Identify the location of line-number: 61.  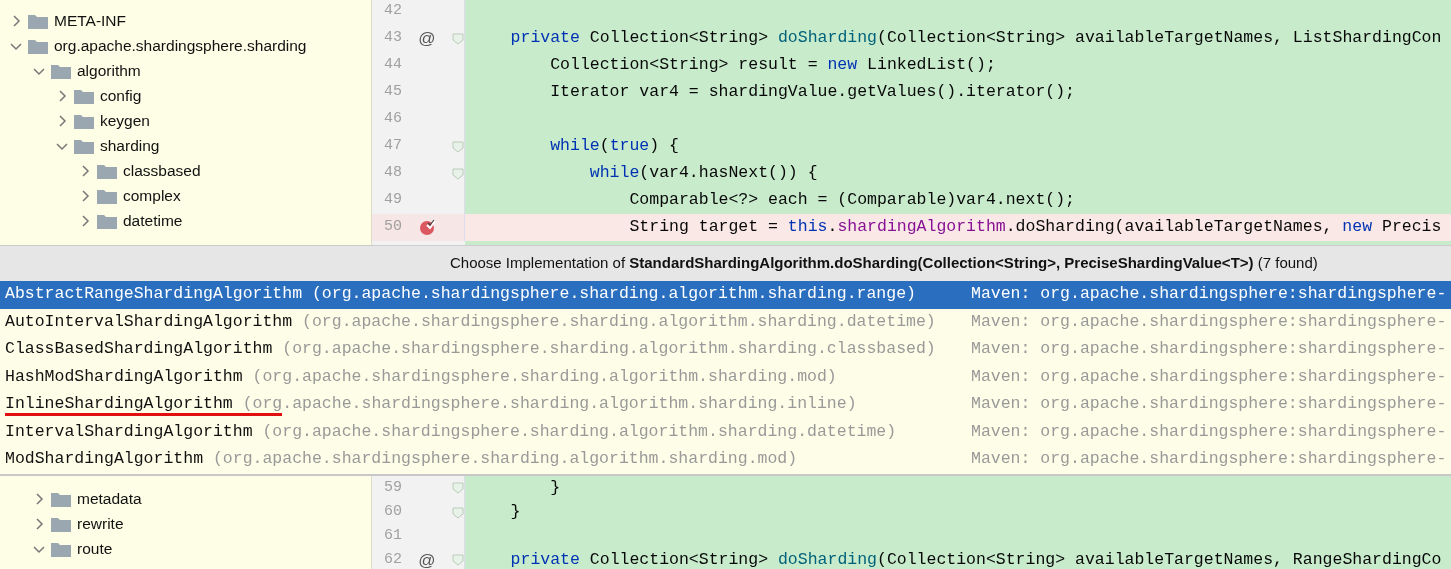
(392, 536).